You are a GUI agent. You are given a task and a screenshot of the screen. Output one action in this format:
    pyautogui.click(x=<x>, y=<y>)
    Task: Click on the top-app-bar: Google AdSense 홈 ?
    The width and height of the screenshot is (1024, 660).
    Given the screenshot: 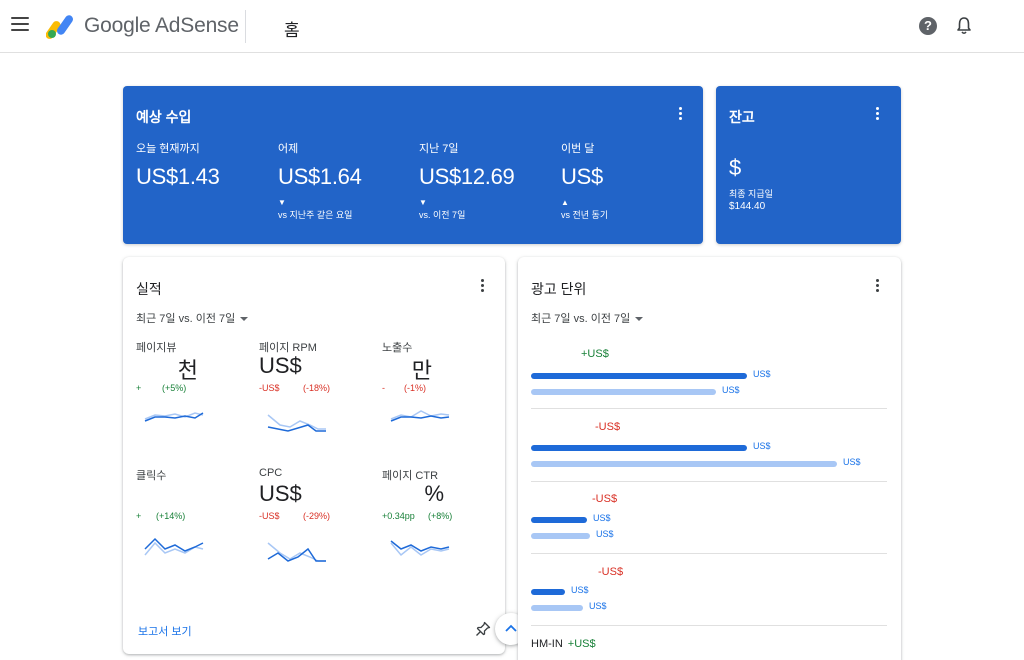 What is the action you would take?
    pyautogui.click(x=512, y=26)
    